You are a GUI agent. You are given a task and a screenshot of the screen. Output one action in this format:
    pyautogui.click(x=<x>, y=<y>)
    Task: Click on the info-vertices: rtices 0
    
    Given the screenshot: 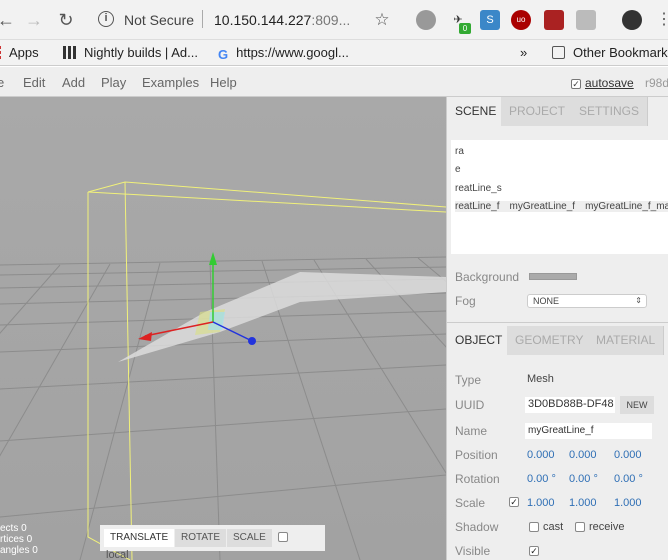 What is the action you would take?
    pyautogui.click(x=16, y=539)
    